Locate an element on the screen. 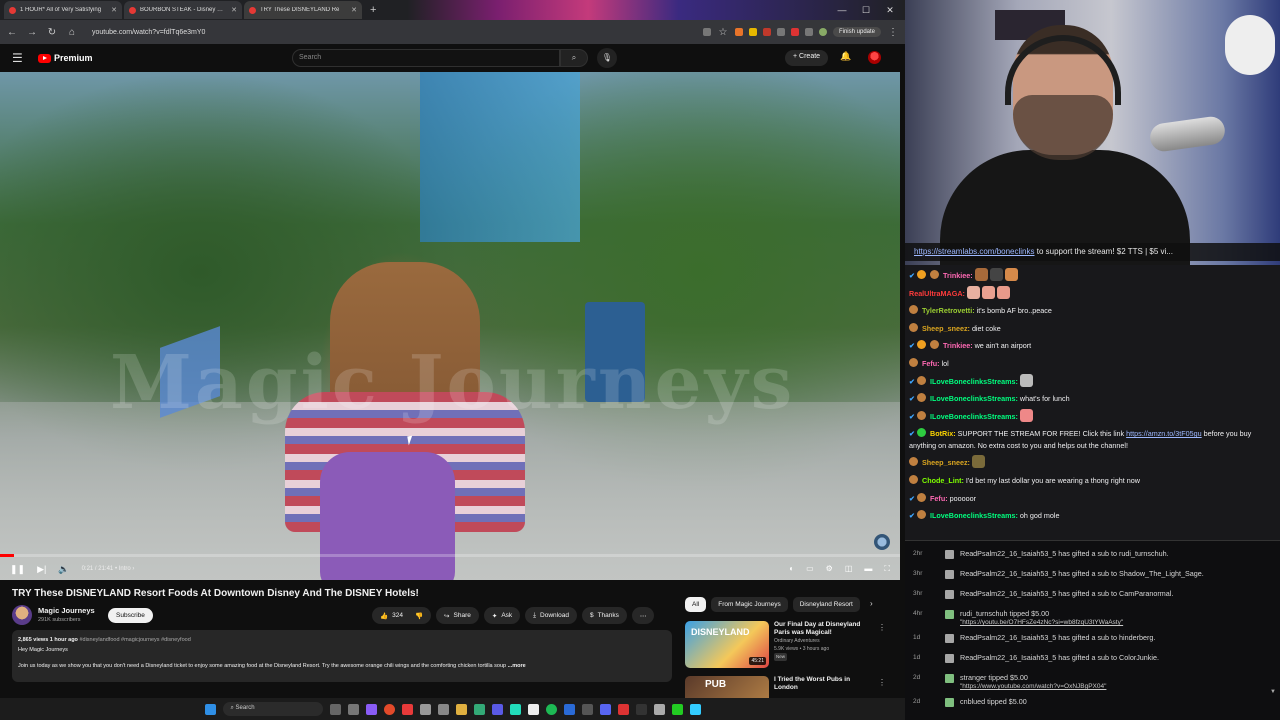  browser-tab: 1 HOUR* All of Very Satisfying ✕ is located at coordinates (63, 10).